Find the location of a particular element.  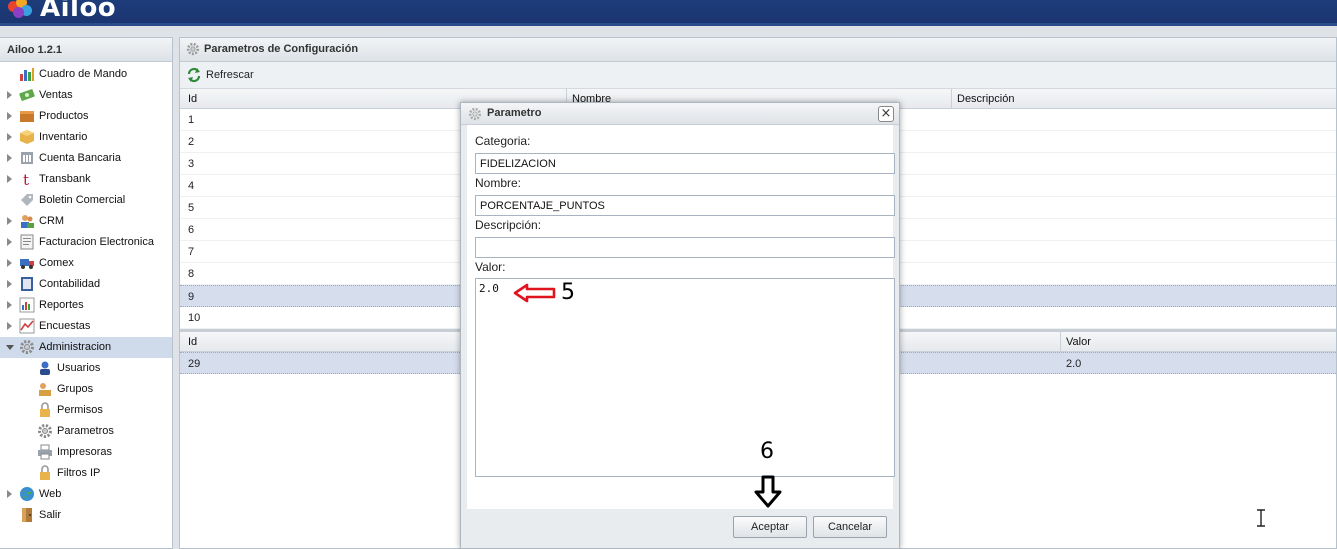

door-icon is located at coordinates (27, 515).